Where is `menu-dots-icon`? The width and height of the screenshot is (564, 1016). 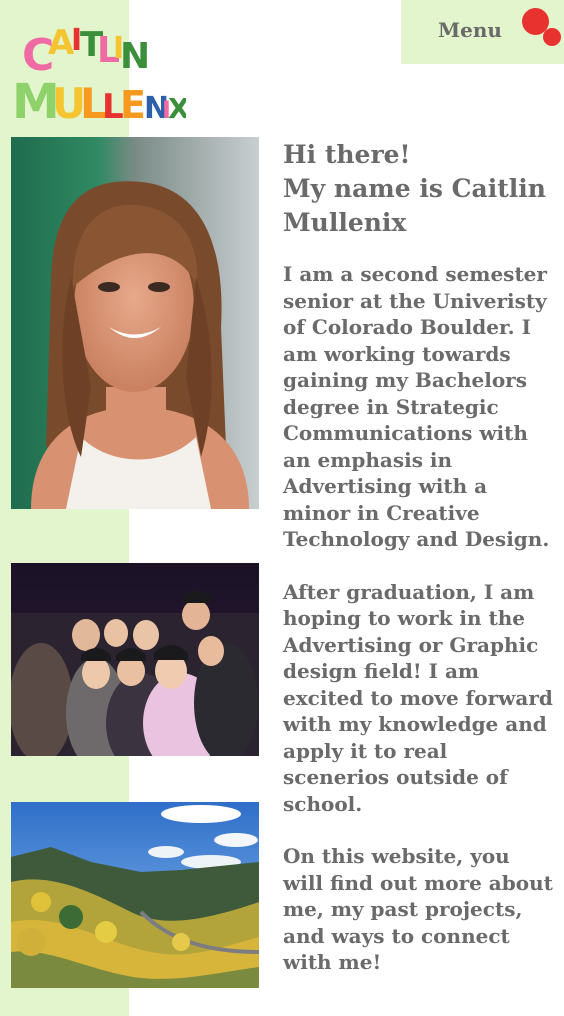 menu-dots-icon is located at coordinates (542, 28).